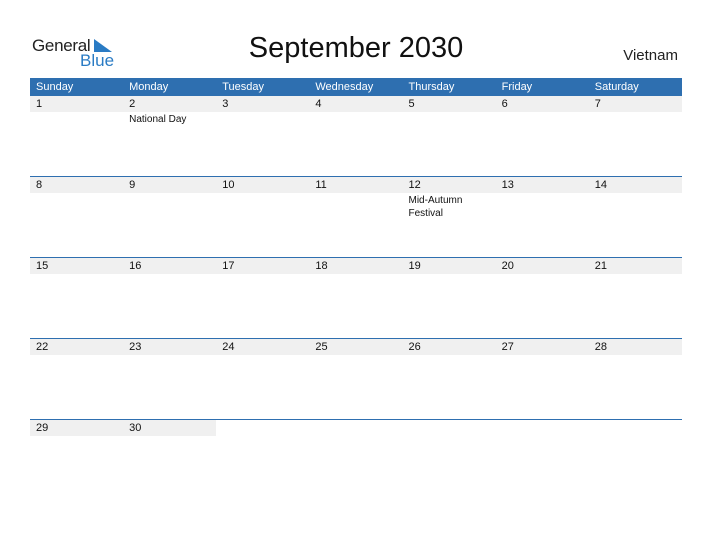 Image resolution: width=712 pixels, height=550 pixels. I want to click on week-row: 15 16 17 18 19 20 21, so click(356, 266).